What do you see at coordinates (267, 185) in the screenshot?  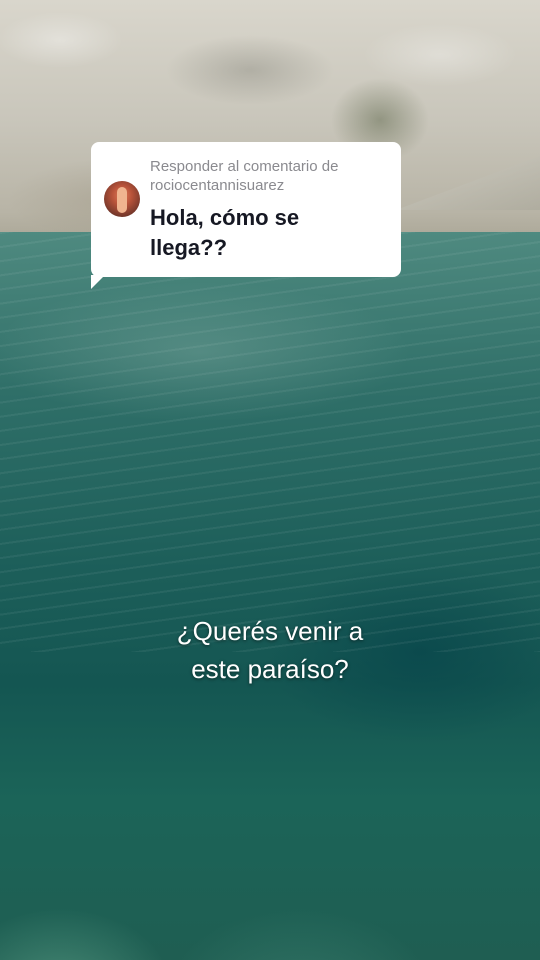 I see `commenter-username: rociocentannisuarez` at bounding box center [267, 185].